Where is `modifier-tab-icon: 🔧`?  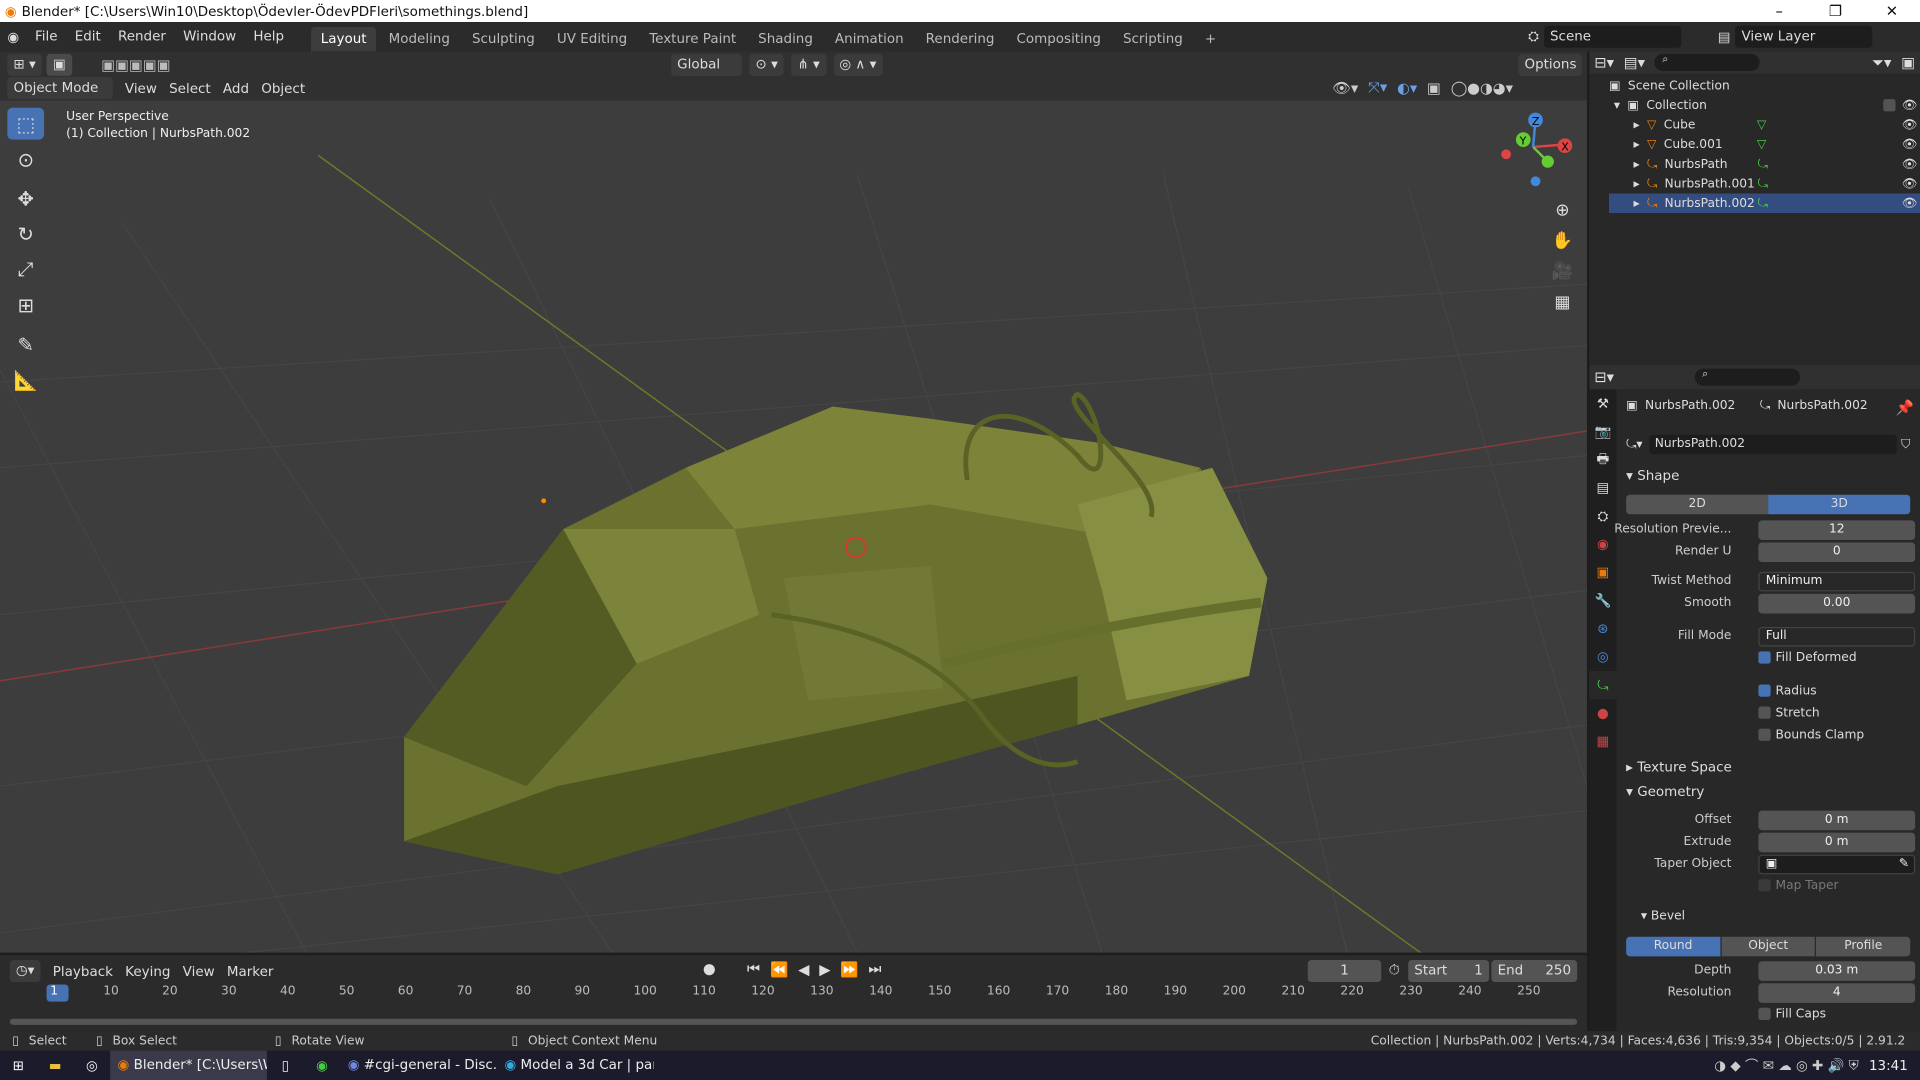 modifier-tab-icon: 🔧 is located at coordinates (1602, 601).